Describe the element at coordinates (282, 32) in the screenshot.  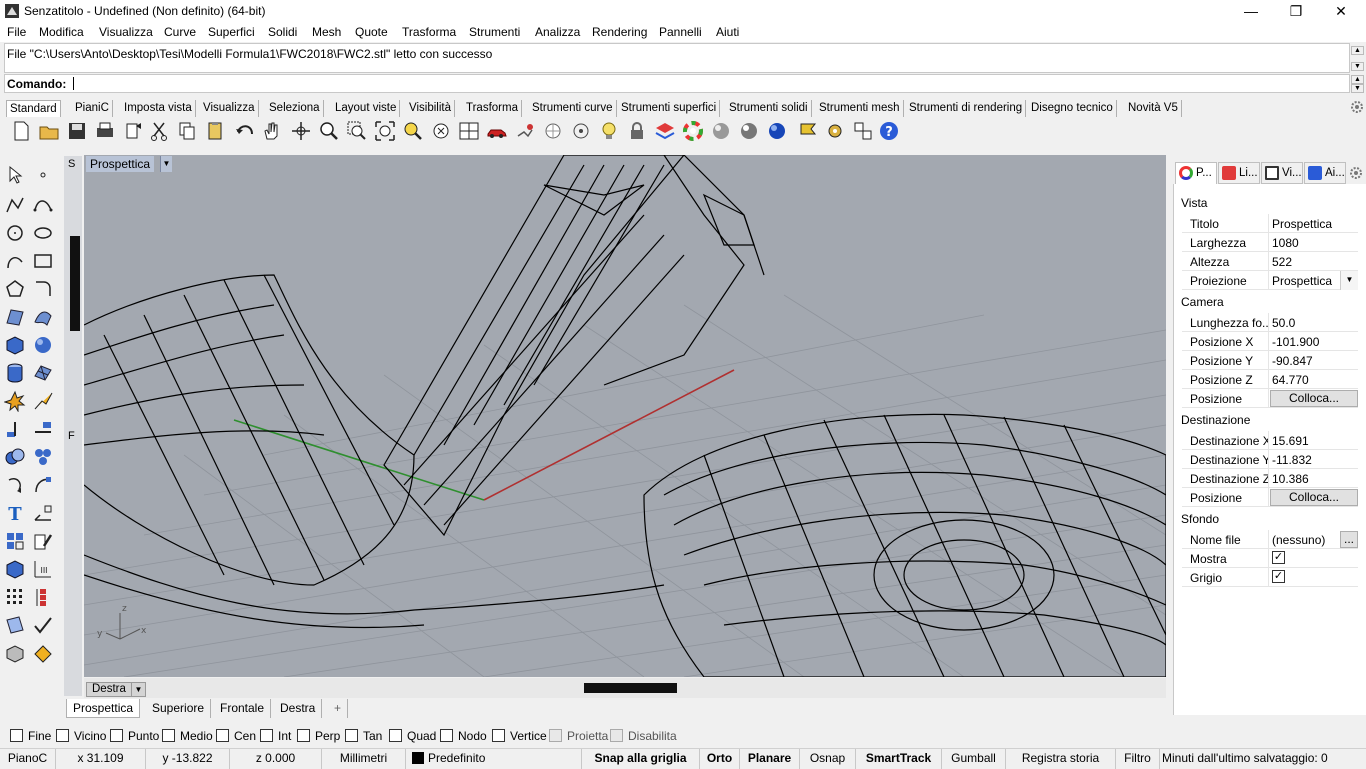
I see `menu-solidi: Solidi` at that location.